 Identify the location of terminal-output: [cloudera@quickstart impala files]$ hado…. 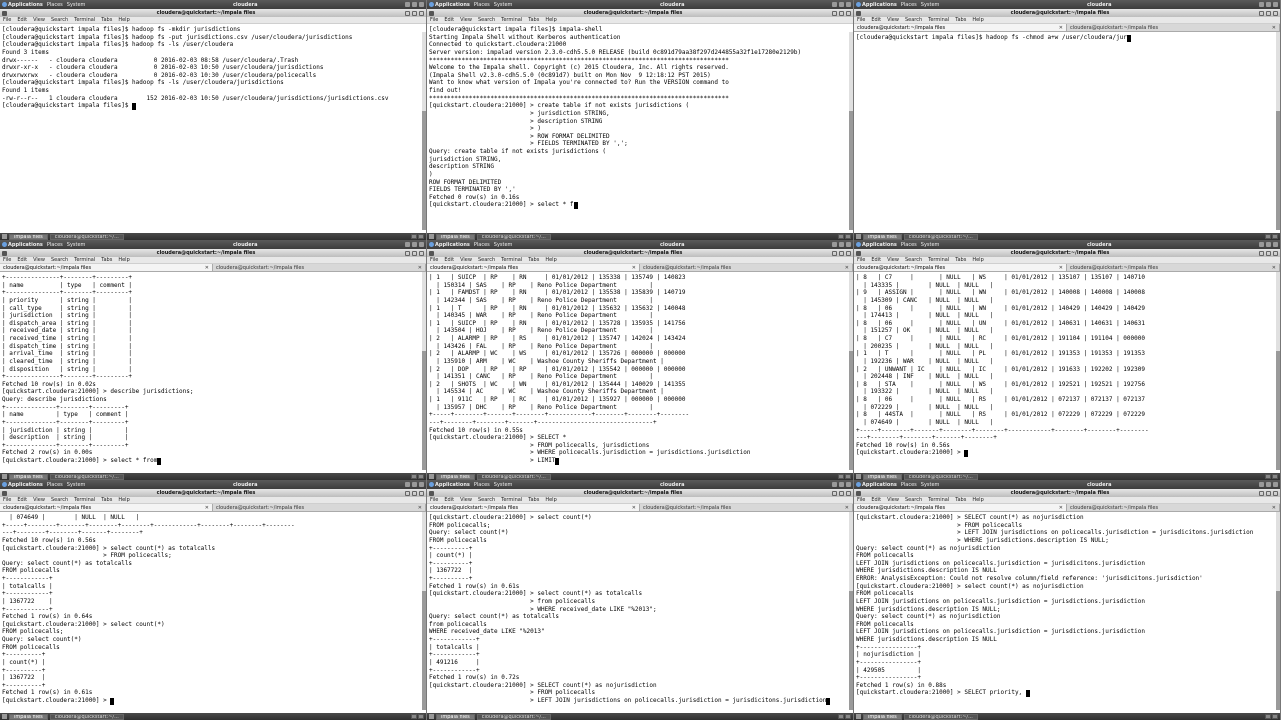
(213, 128).